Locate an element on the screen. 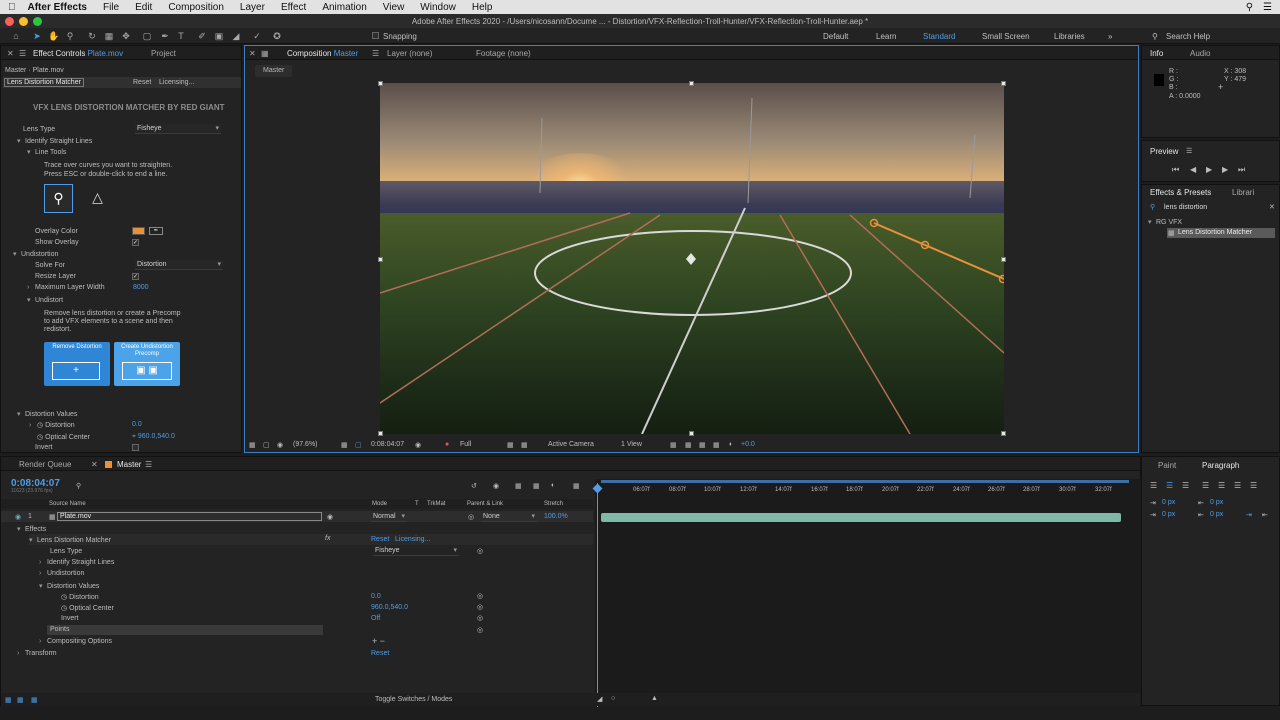  line-tools-group: ▾ Line Tools is located at coordinates (46, 152).